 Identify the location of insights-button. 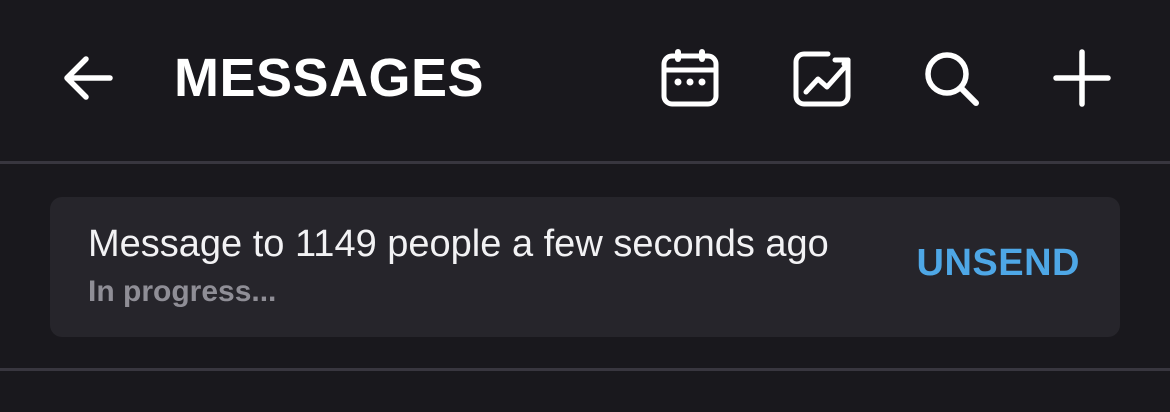
(822, 78).